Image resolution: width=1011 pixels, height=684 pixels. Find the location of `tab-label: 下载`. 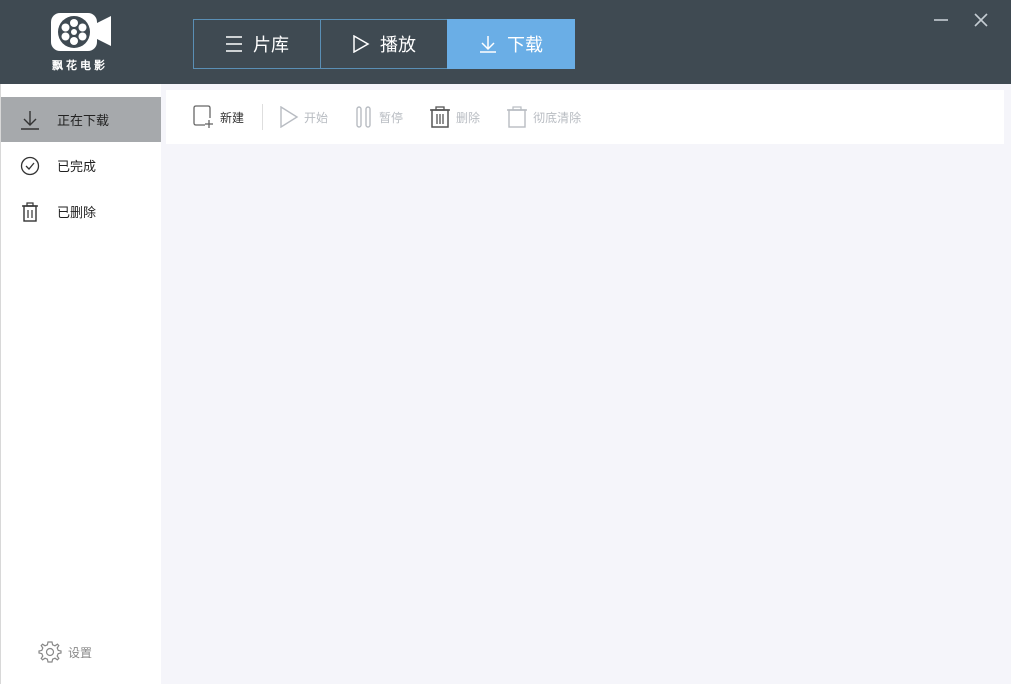

tab-label: 下载 is located at coordinates (525, 45).